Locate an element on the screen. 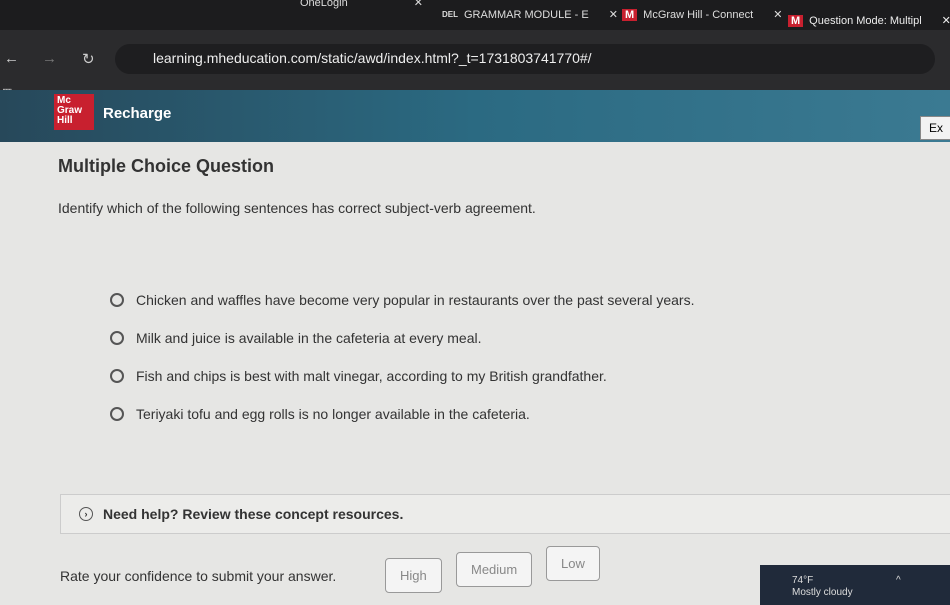 The height and width of the screenshot is (605, 950). taskbar: 74°F Mostly cloudy ^ is located at coordinates (855, 585).